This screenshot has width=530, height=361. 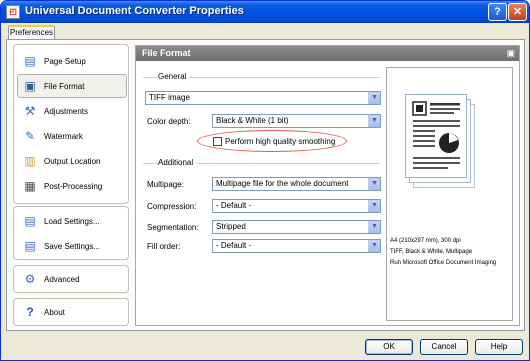 I want to click on document-illustration, so click(x=436, y=135).